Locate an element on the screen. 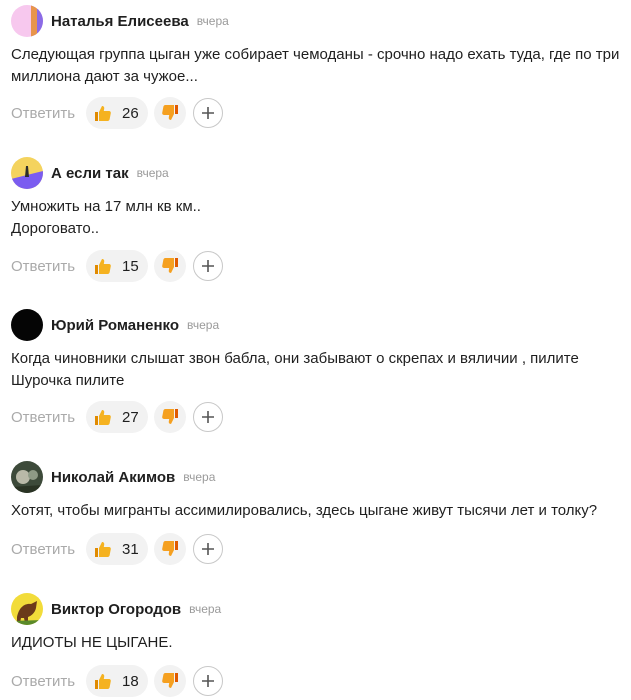 The width and height of the screenshot is (631, 700). like-button: 26 is located at coordinates (117, 113).